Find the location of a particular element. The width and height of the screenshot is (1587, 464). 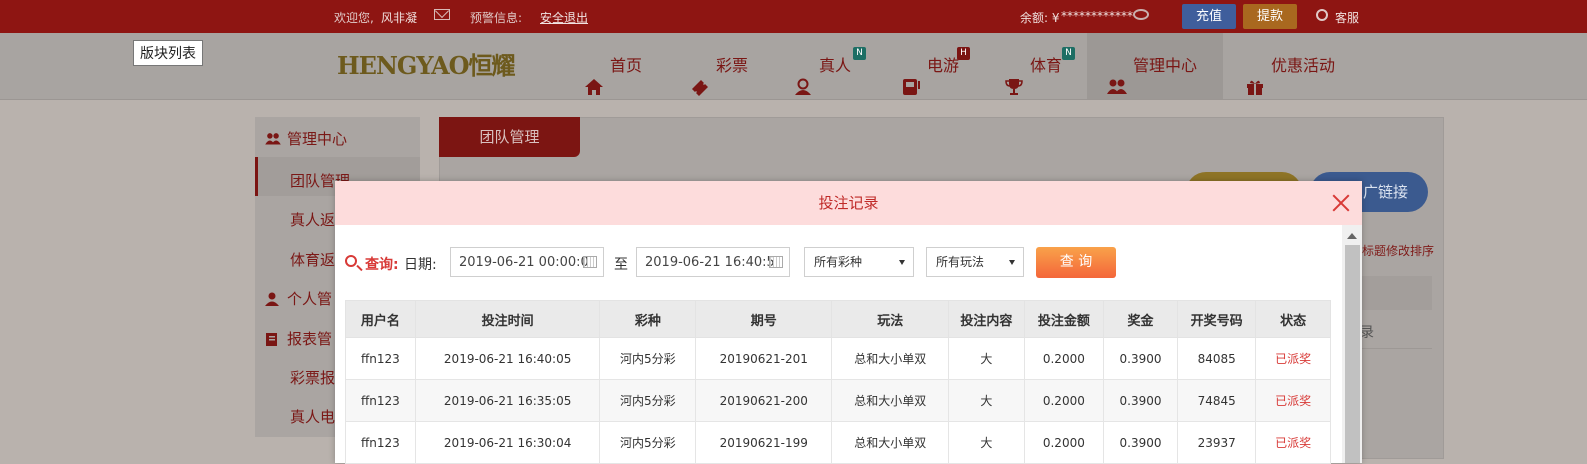

issue-cell: 20190621-200 is located at coordinates (764, 400).